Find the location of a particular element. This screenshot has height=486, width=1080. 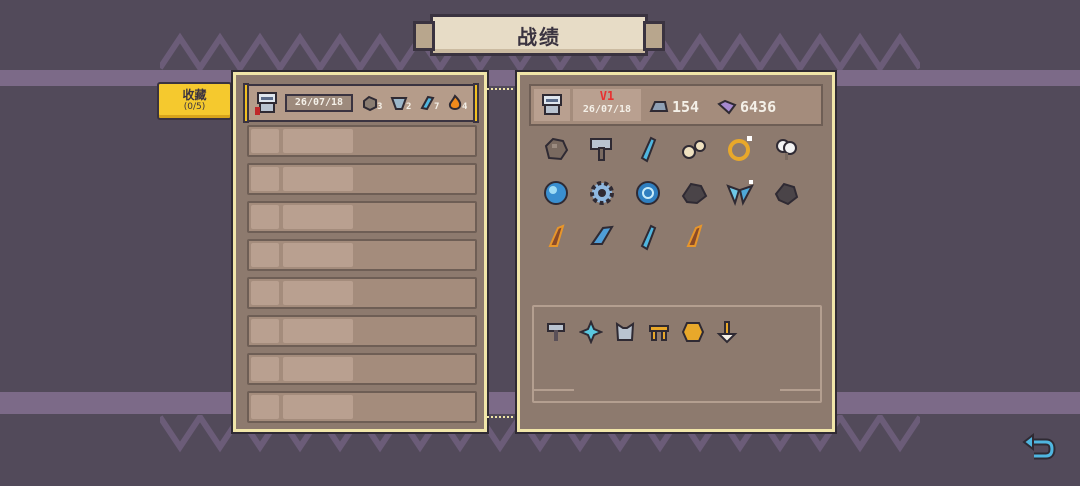

title-banner: 战绩 is located at coordinates (539, 35).